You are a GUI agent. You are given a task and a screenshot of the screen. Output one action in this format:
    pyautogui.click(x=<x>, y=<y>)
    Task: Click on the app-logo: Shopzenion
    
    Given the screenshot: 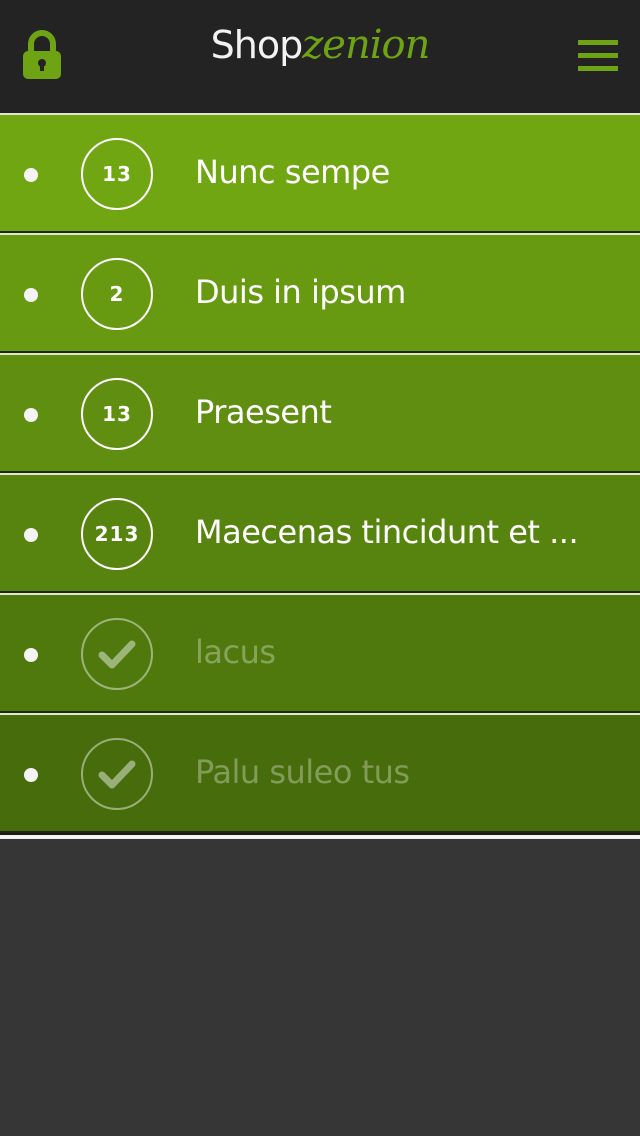 What is the action you would take?
    pyautogui.click(x=320, y=45)
    